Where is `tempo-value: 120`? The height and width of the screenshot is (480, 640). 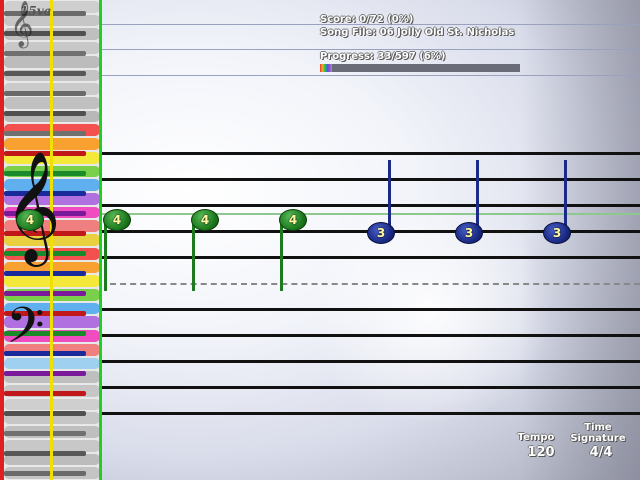
tempo-value: 120 is located at coordinates (541, 452).